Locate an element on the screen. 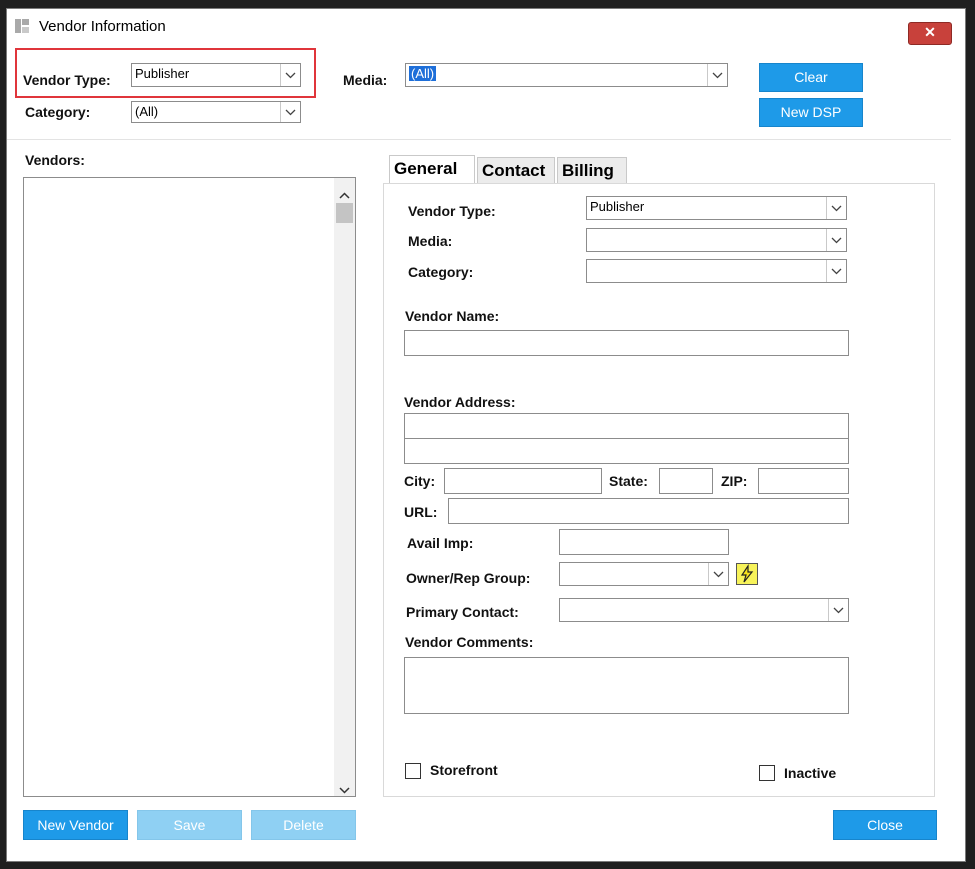  filter-category-value: (All) is located at coordinates (147, 111).